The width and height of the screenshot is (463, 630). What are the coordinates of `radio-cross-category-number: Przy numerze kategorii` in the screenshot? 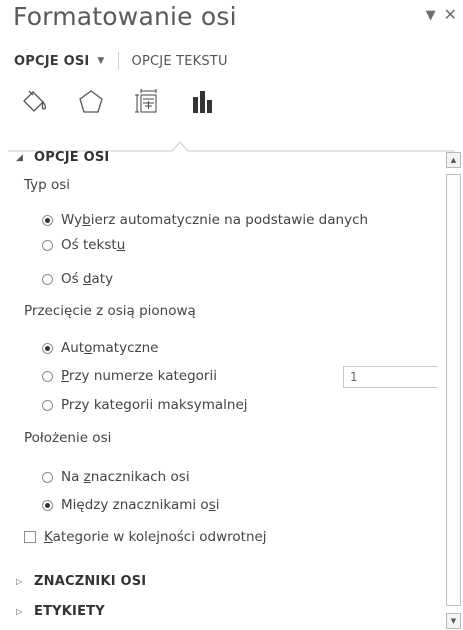 It's located at (129, 376).